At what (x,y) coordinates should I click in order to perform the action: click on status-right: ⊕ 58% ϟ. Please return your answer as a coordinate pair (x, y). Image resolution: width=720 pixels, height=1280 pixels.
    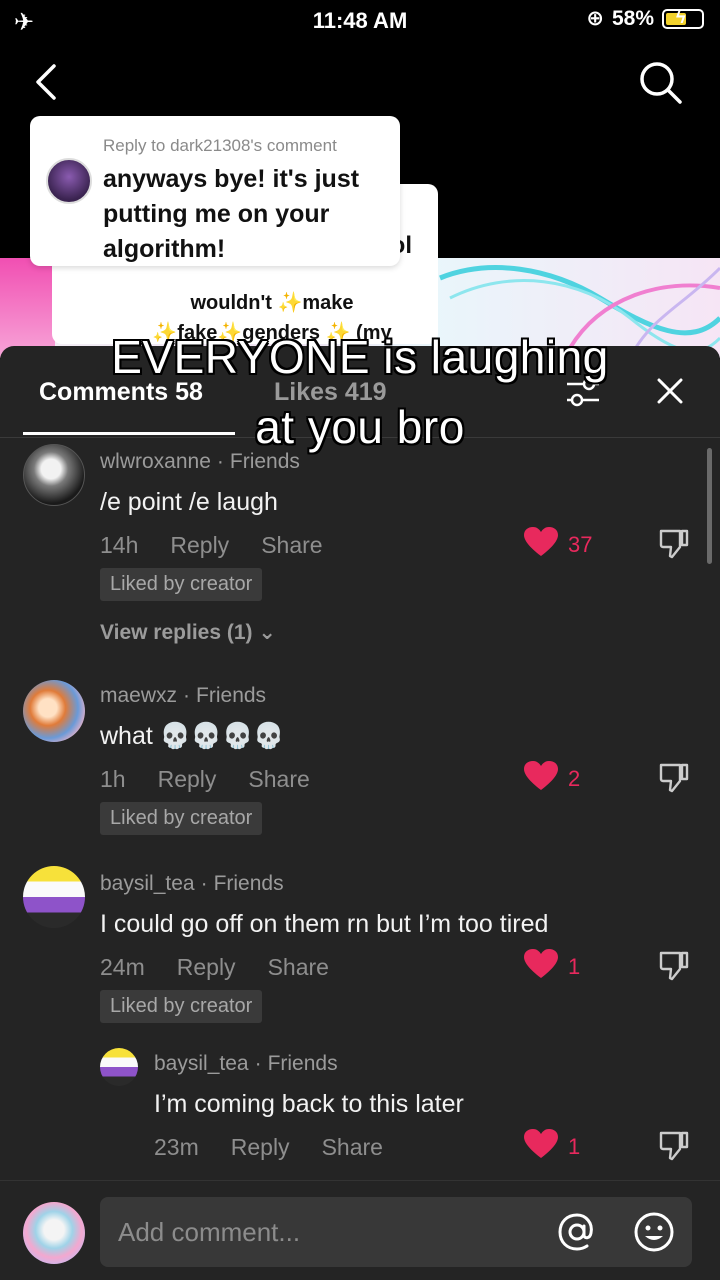
    Looking at the image, I should click on (645, 18).